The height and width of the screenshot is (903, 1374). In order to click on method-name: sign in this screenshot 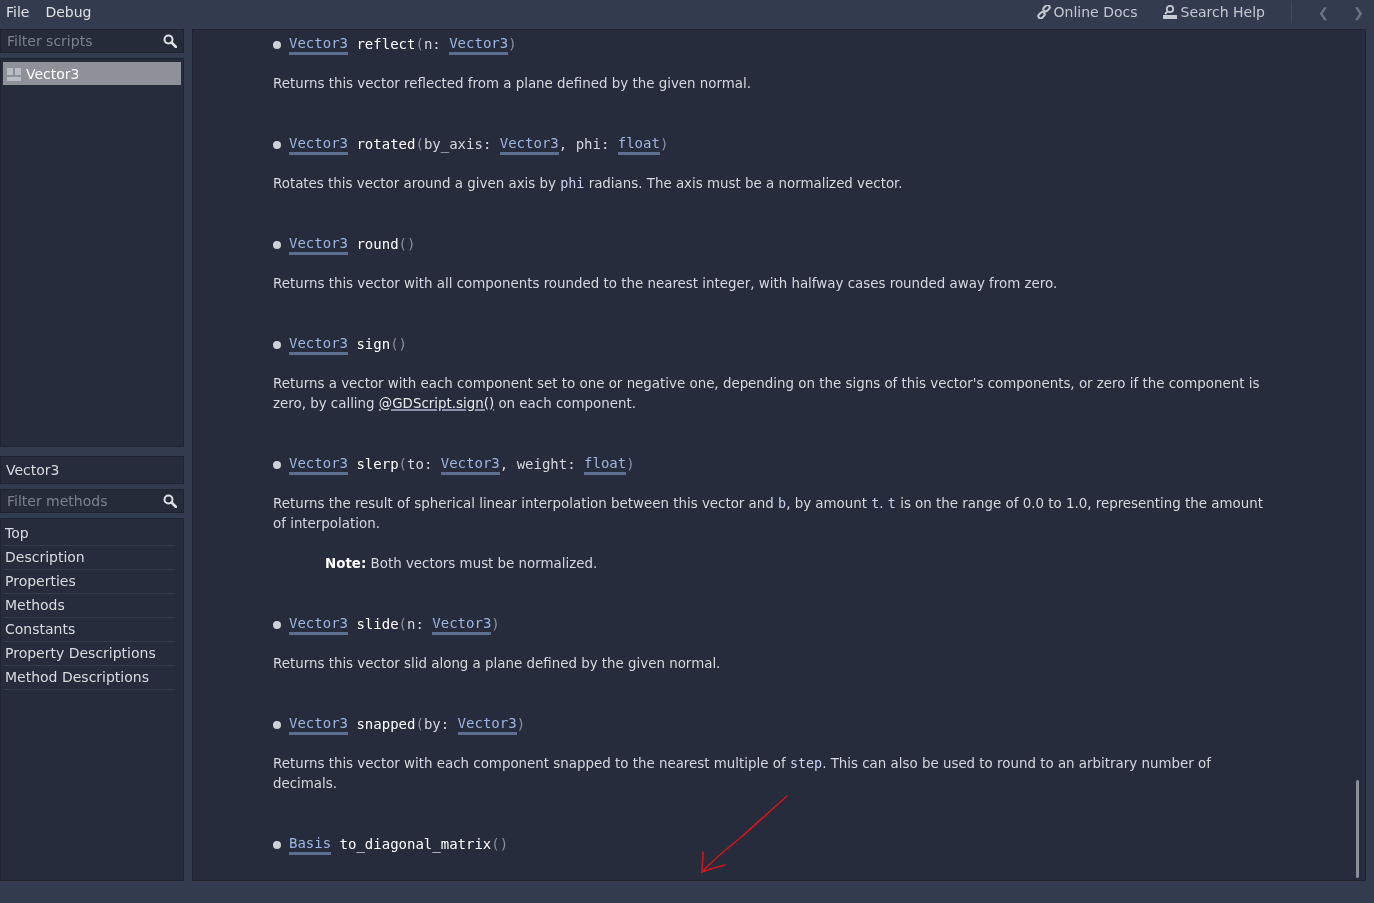, I will do `click(373, 344)`.